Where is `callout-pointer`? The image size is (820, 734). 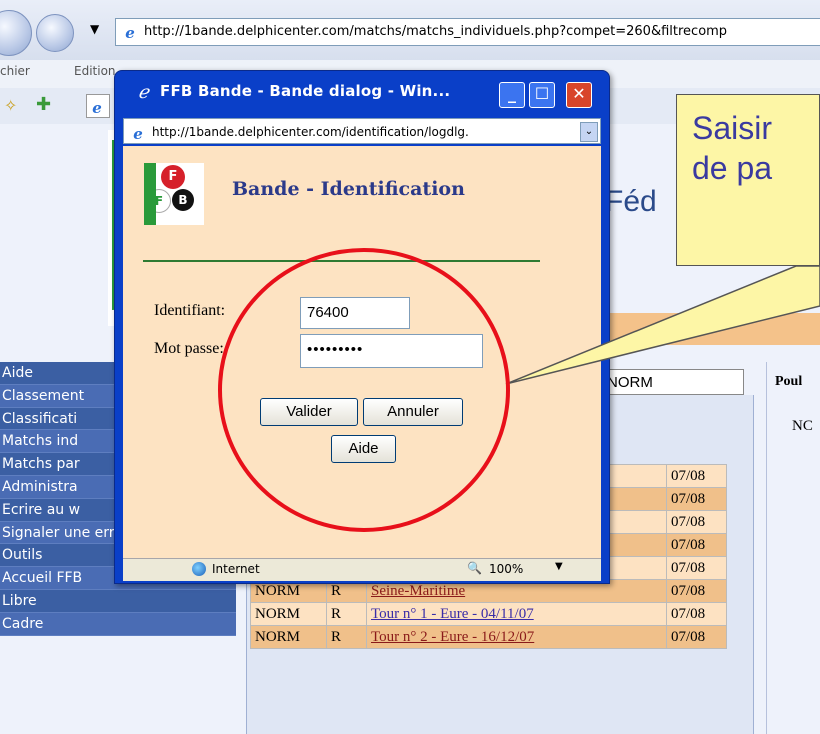 callout-pointer is located at coordinates (662, 325).